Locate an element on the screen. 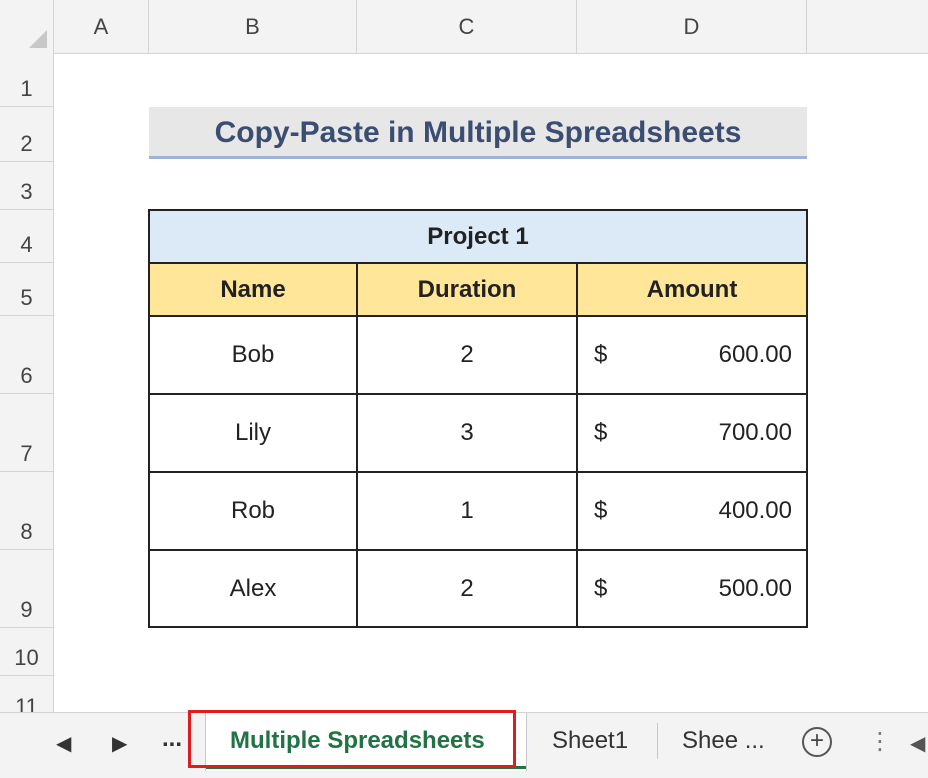 The height and width of the screenshot is (778, 928). row-header-9: 9 is located at coordinates (27, 589).